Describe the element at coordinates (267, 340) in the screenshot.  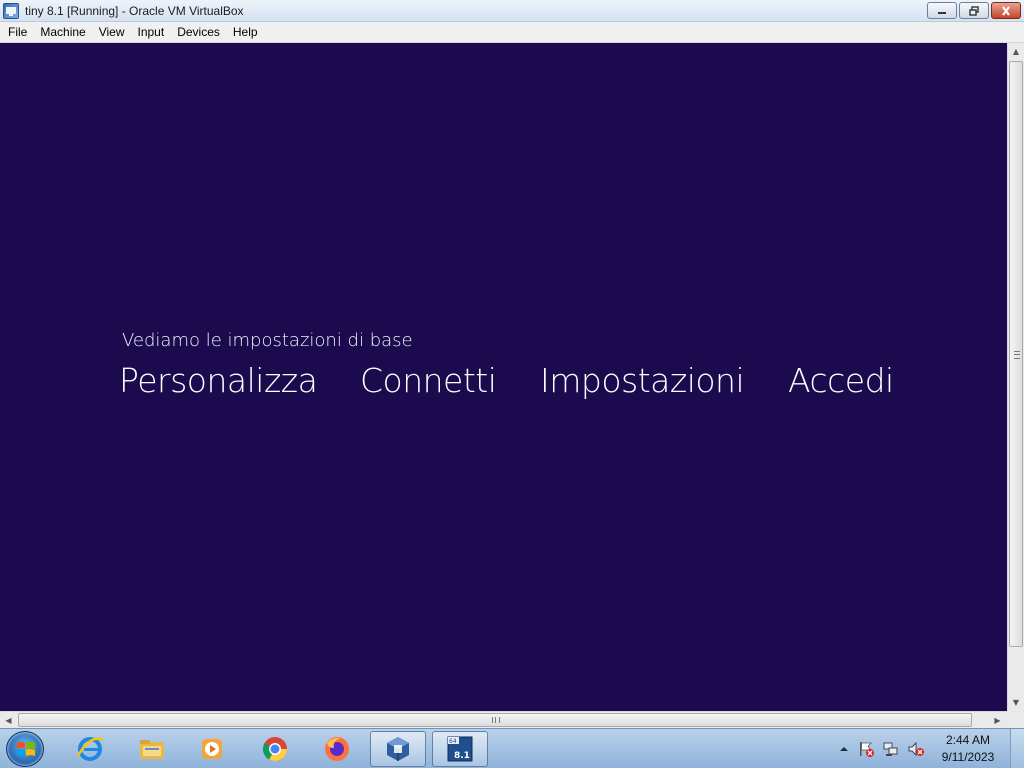
I see `setup-heading: Vediamo le impostazioni di base` at that location.